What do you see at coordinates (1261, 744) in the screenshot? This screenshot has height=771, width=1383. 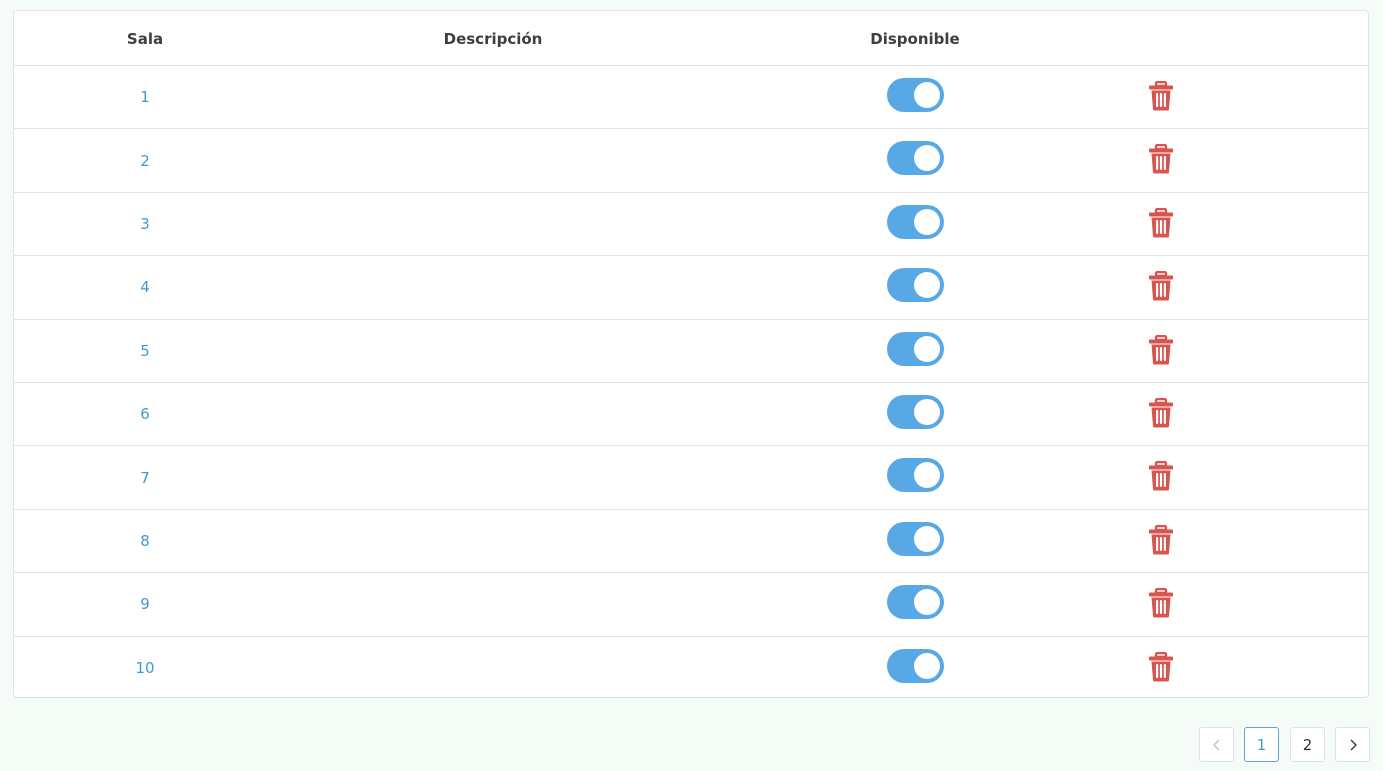 I see `pagination-page-1: 1` at bounding box center [1261, 744].